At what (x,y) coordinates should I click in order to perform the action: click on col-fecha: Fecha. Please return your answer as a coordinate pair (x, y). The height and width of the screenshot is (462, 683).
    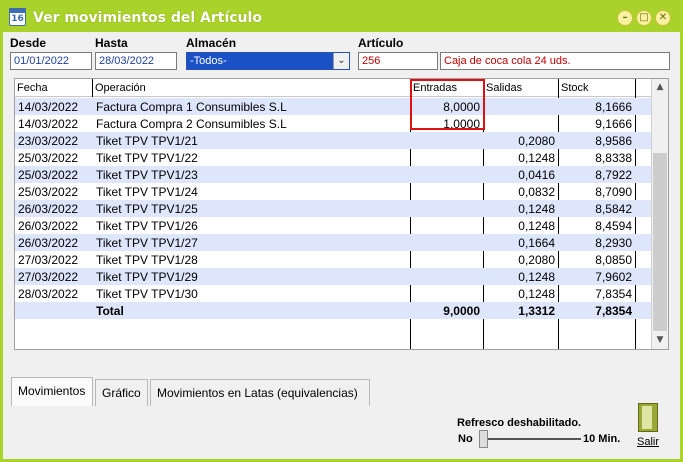
    Looking at the image, I should click on (54, 88).